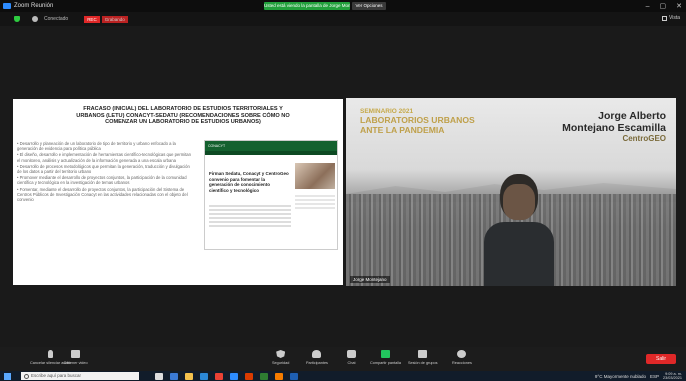 Image resolution: width=686 pixels, height=381 pixels. Describe the element at coordinates (644, 138) in the screenshot. I see `speaker-organization: CentroGEO` at that location.